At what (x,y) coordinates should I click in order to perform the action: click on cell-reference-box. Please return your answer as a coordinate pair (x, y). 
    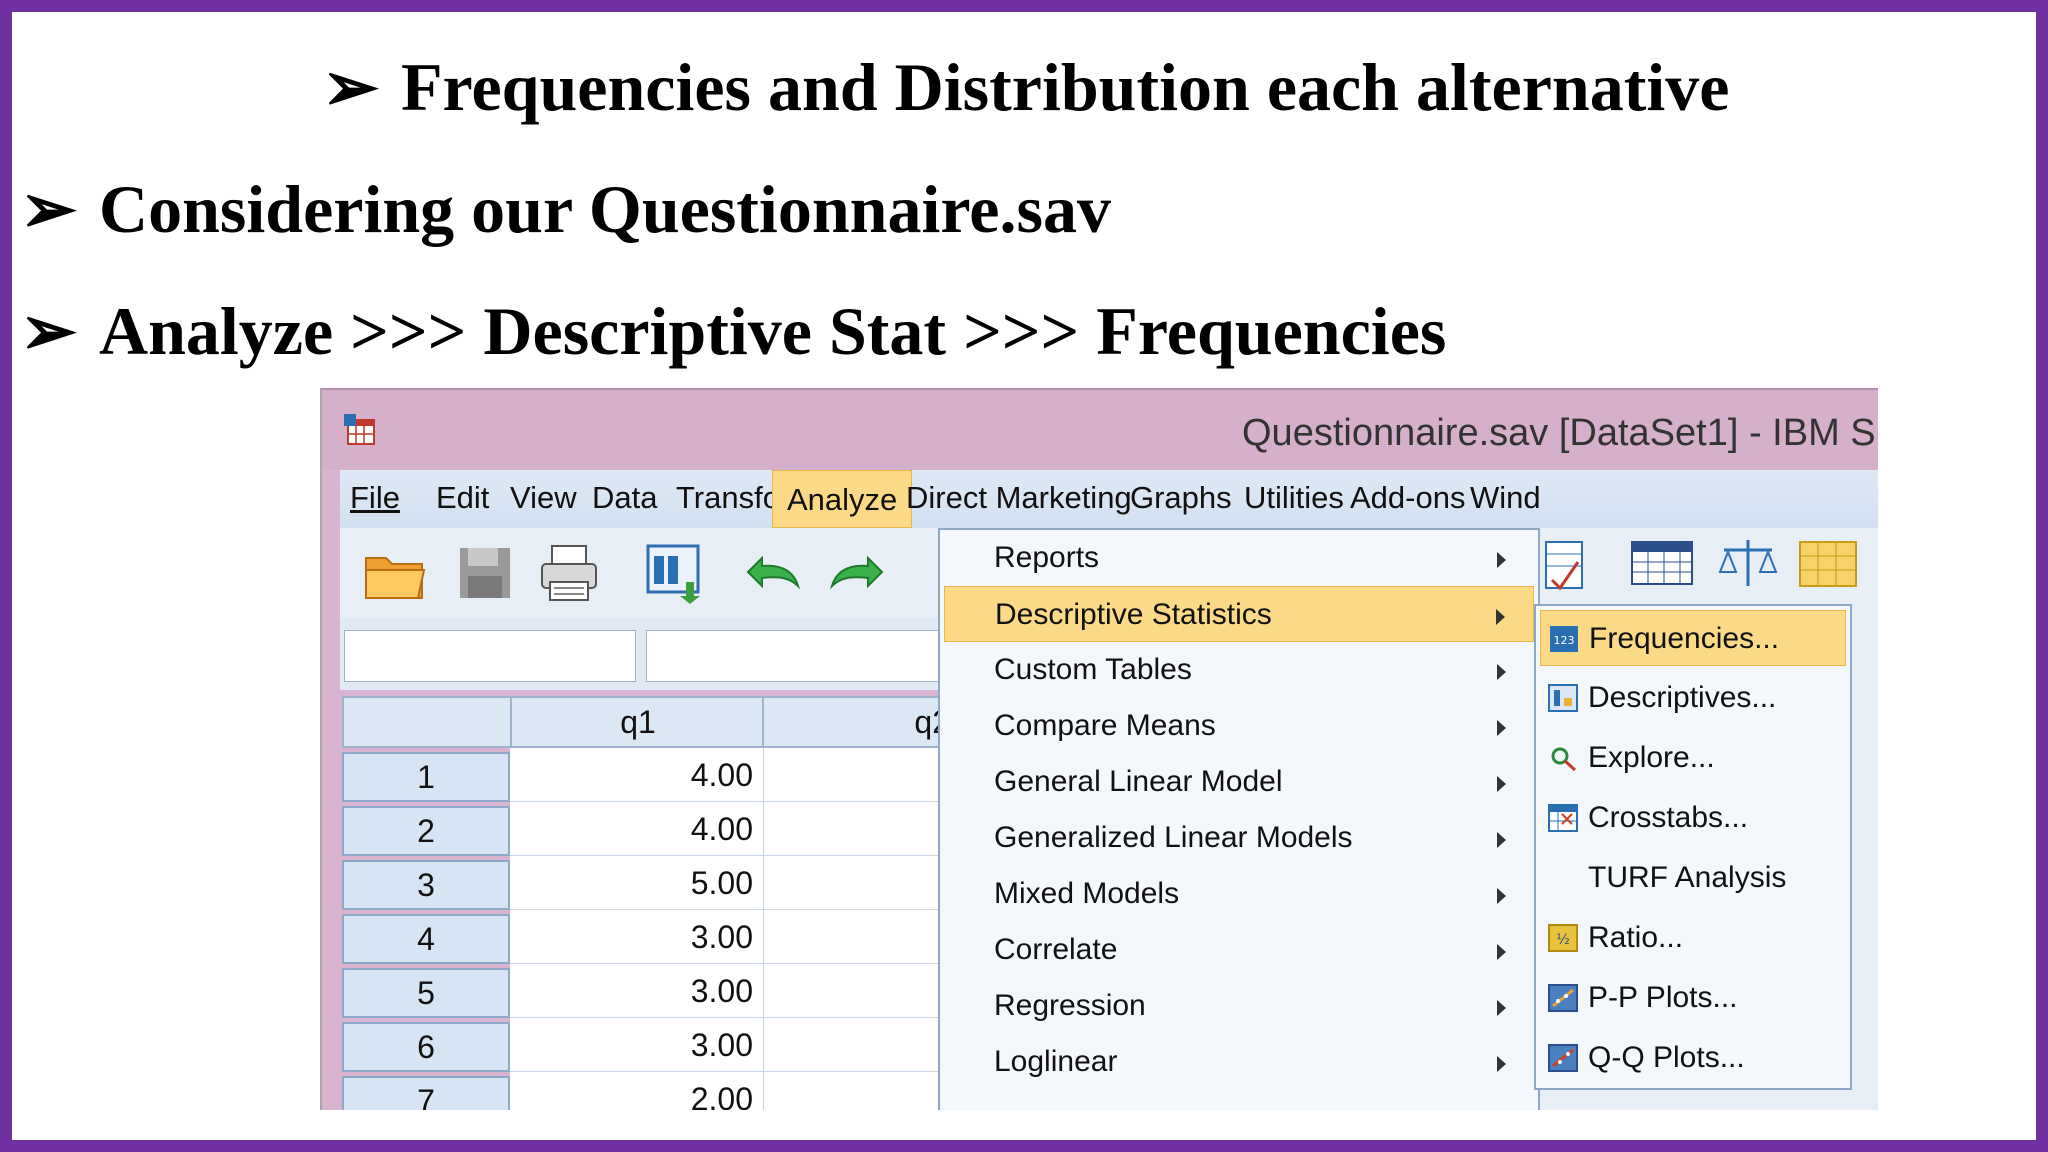
    Looking at the image, I should click on (490, 656).